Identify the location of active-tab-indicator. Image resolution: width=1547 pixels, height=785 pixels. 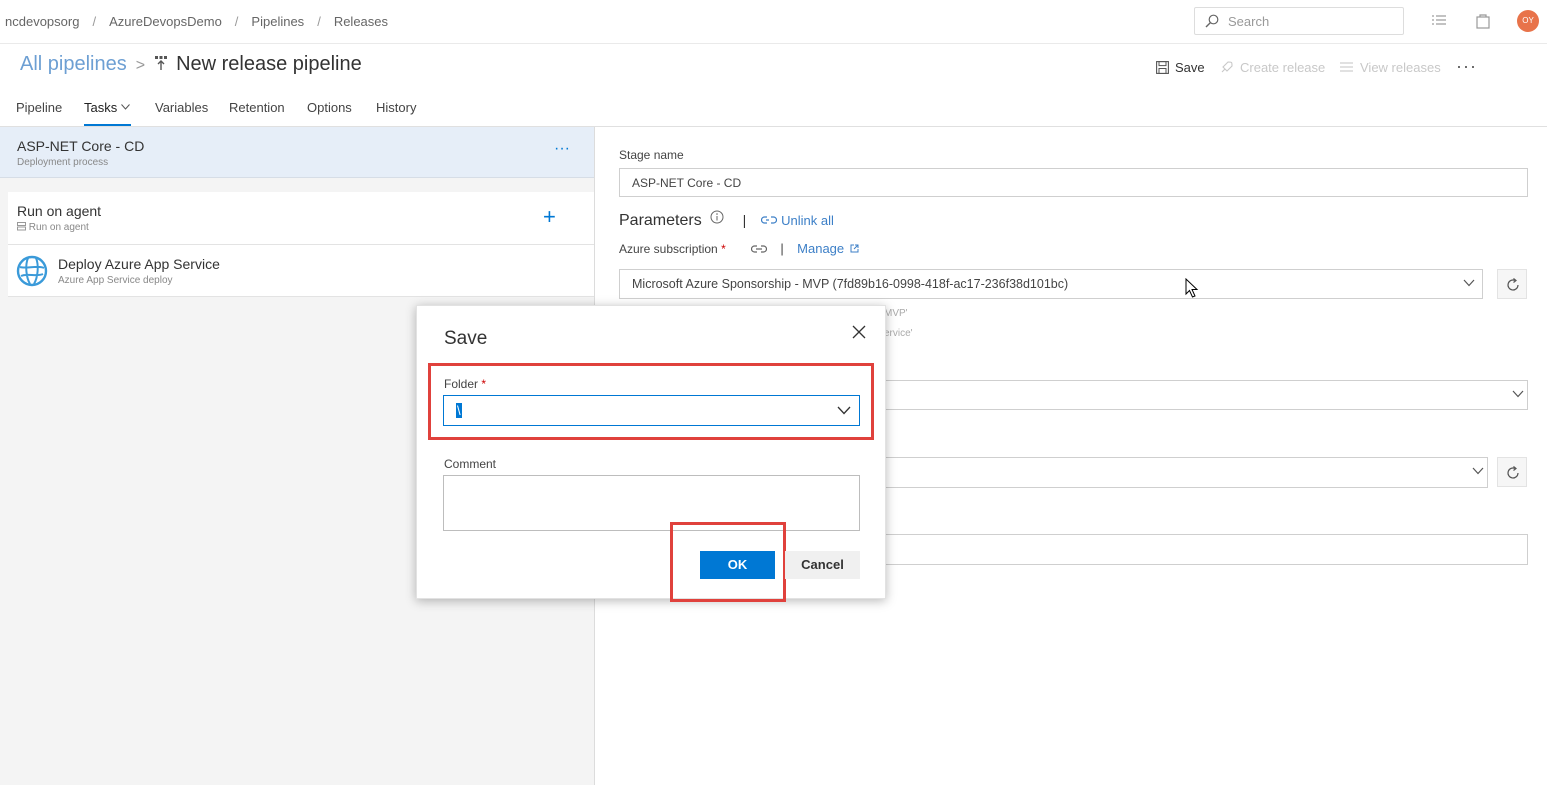
(107, 125).